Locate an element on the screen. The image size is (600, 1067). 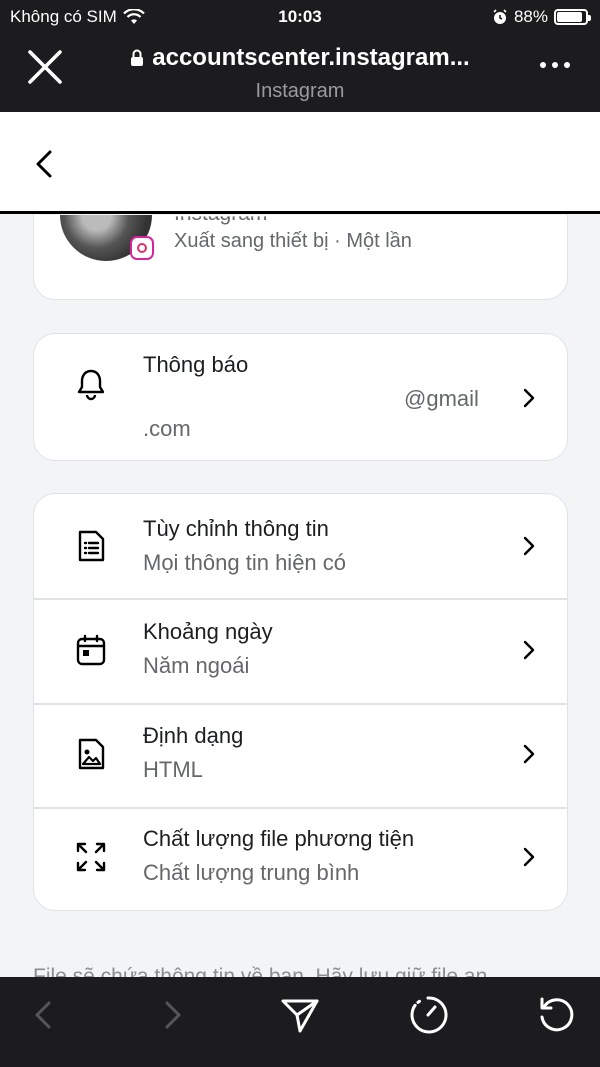
setting-title: Tùy chỉnh thông tin is located at coordinates (236, 528).